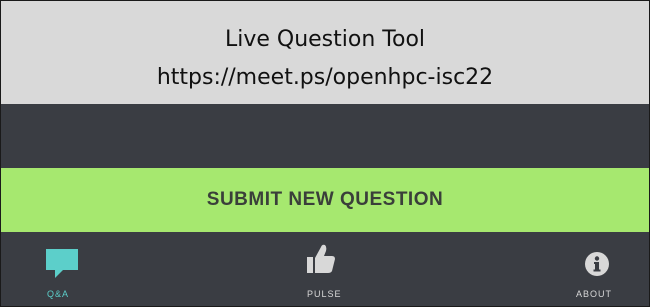  I want to click on tab-qa: Q&A, so click(109, 269).